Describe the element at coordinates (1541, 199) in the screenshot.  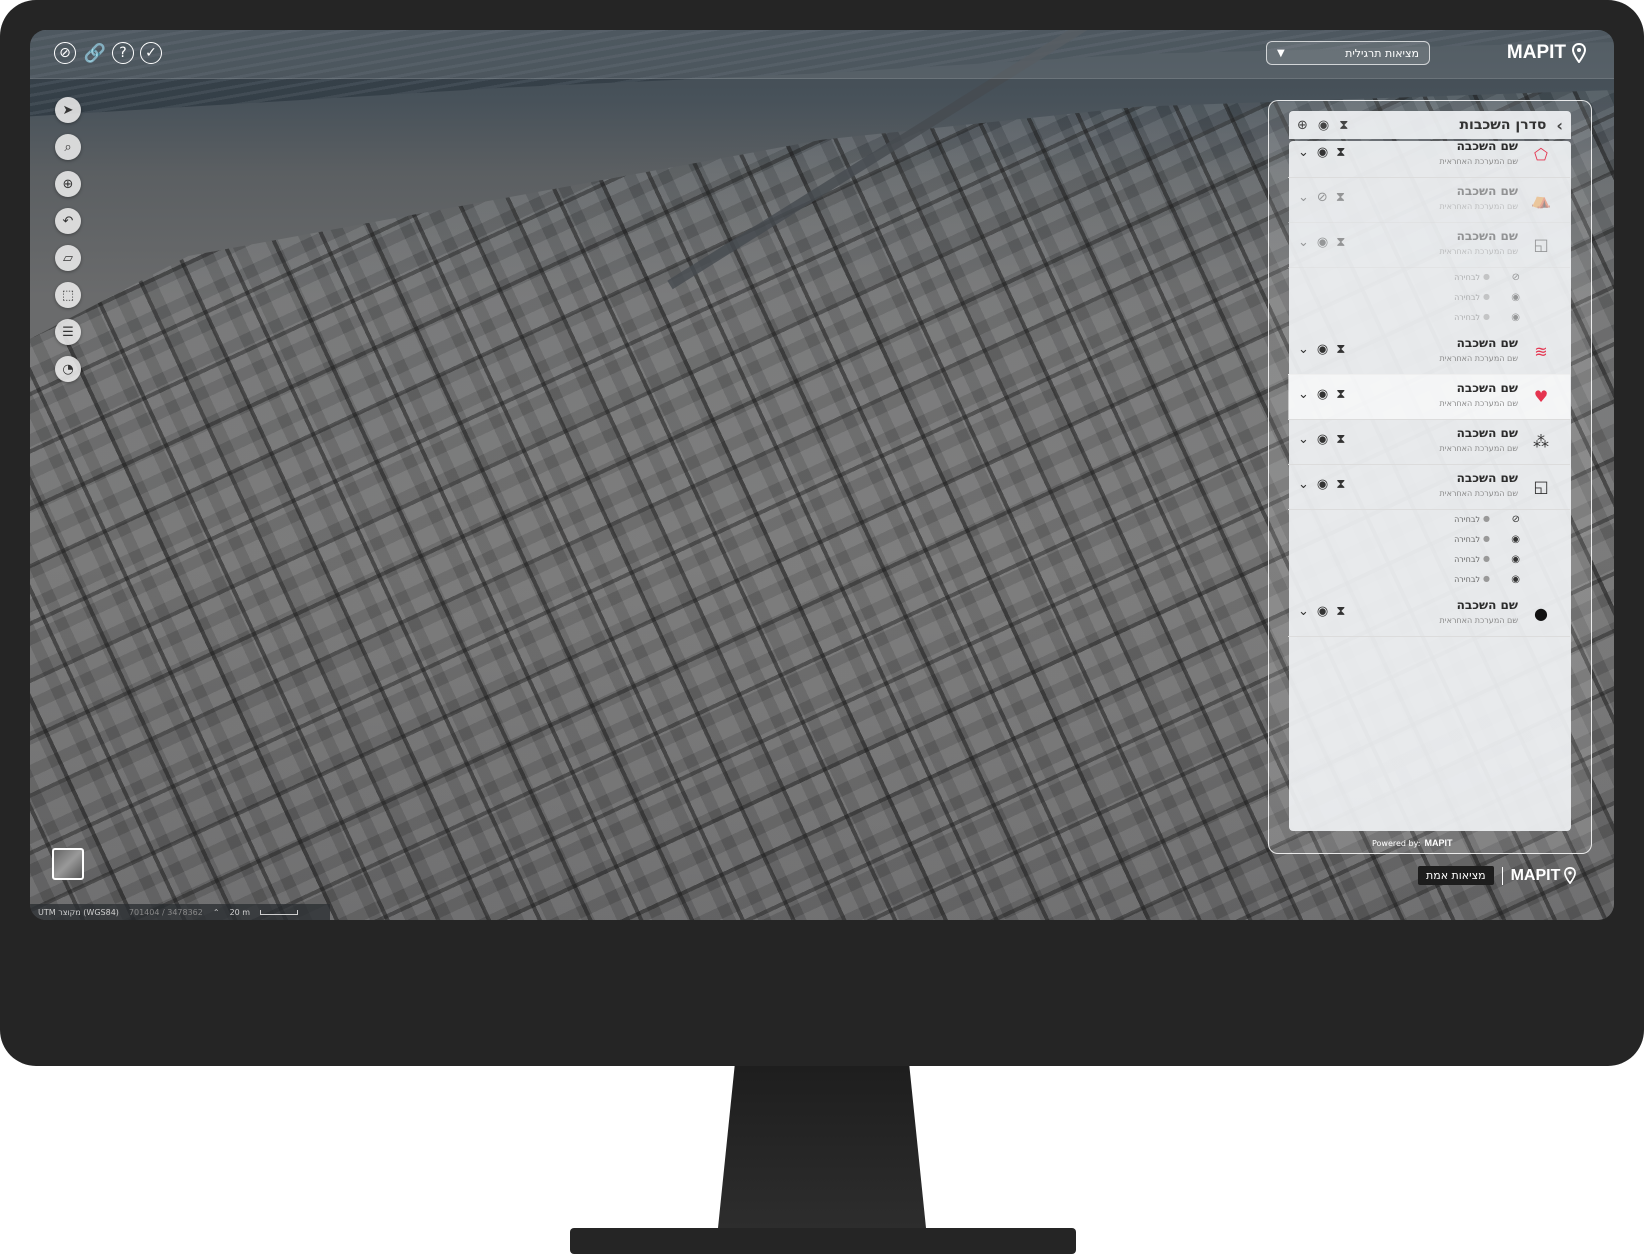
I see `tent-icon: ⛺` at that location.